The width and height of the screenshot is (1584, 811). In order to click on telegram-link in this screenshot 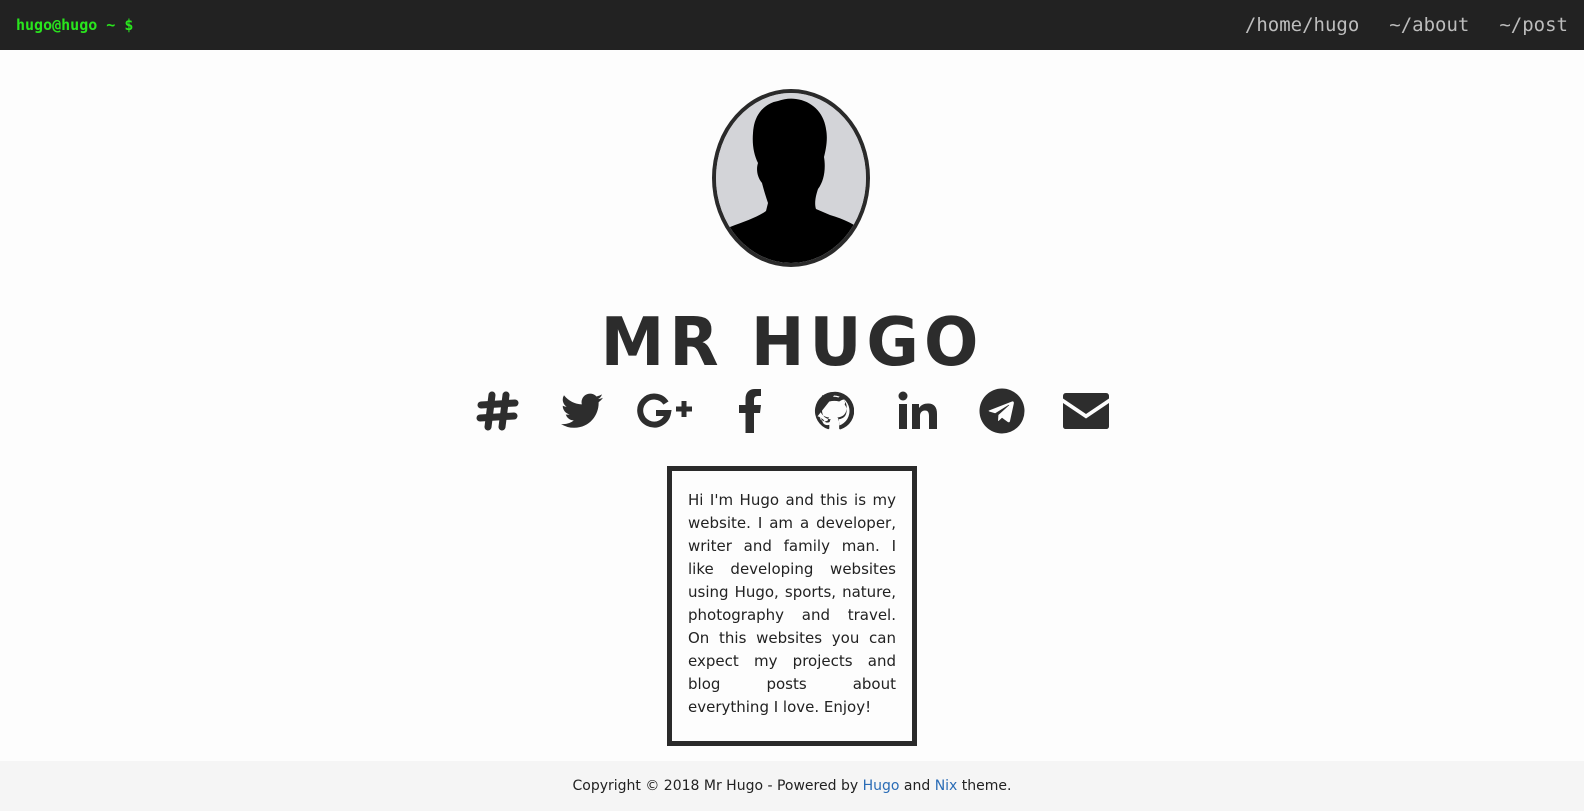, I will do `click(1002, 411)`.